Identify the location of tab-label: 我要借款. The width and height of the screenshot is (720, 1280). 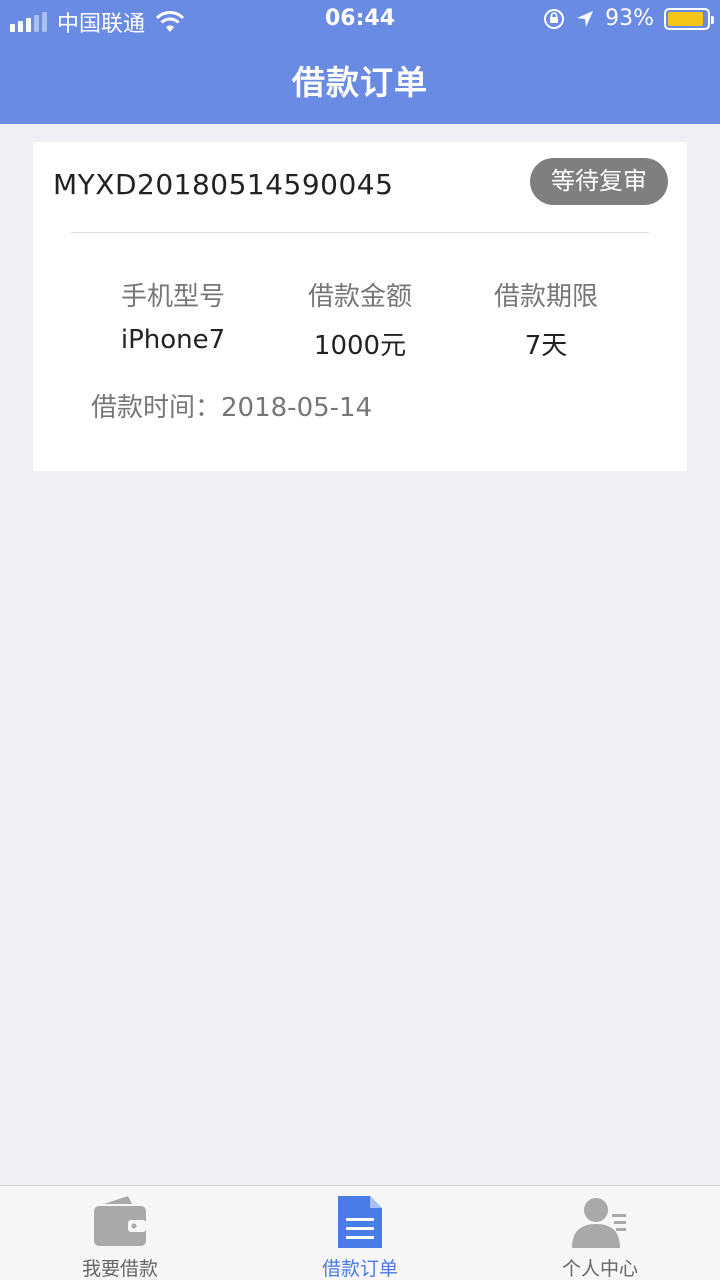
(119, 1269).